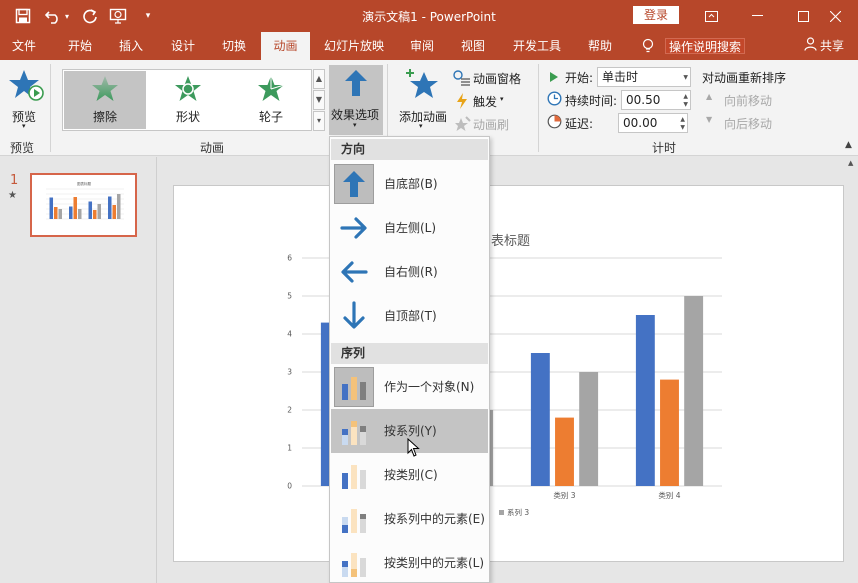 The image size is (858, 583). I want to click on tab-developer: 开发工具, so click(537, 46).